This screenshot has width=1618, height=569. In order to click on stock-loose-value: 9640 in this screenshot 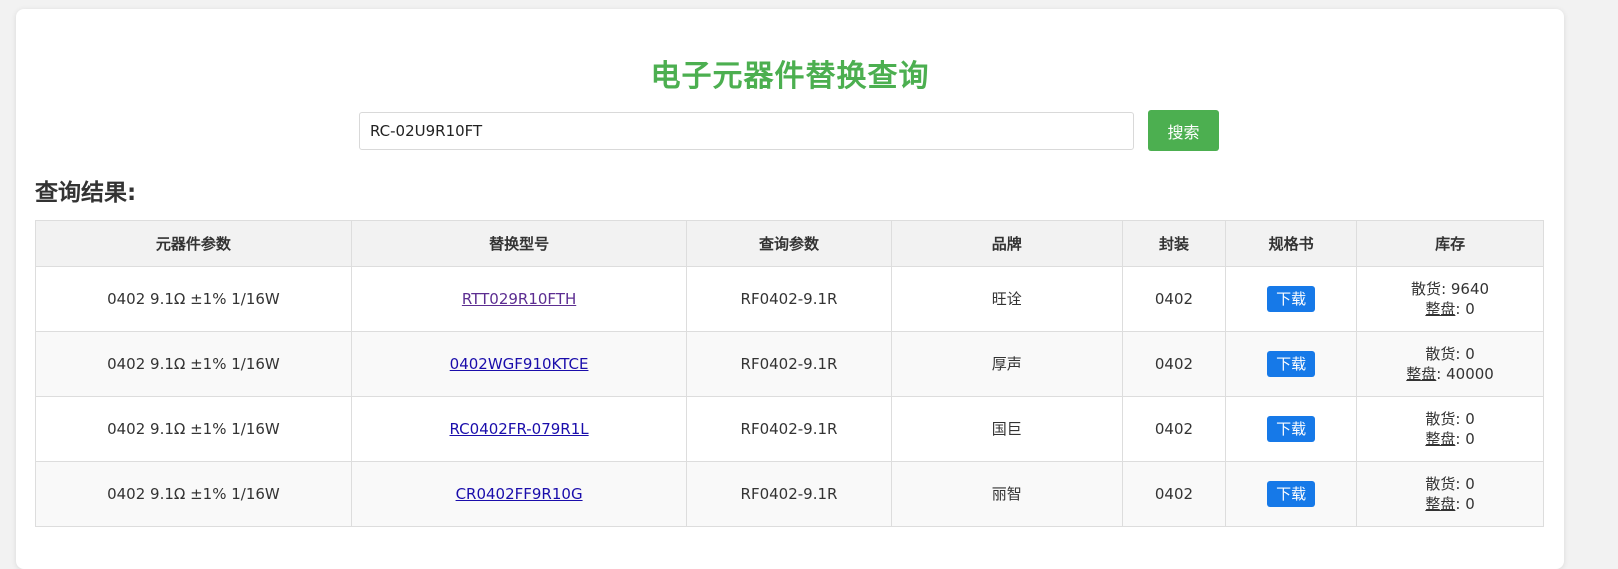, I will do `click(1470, 289)`.